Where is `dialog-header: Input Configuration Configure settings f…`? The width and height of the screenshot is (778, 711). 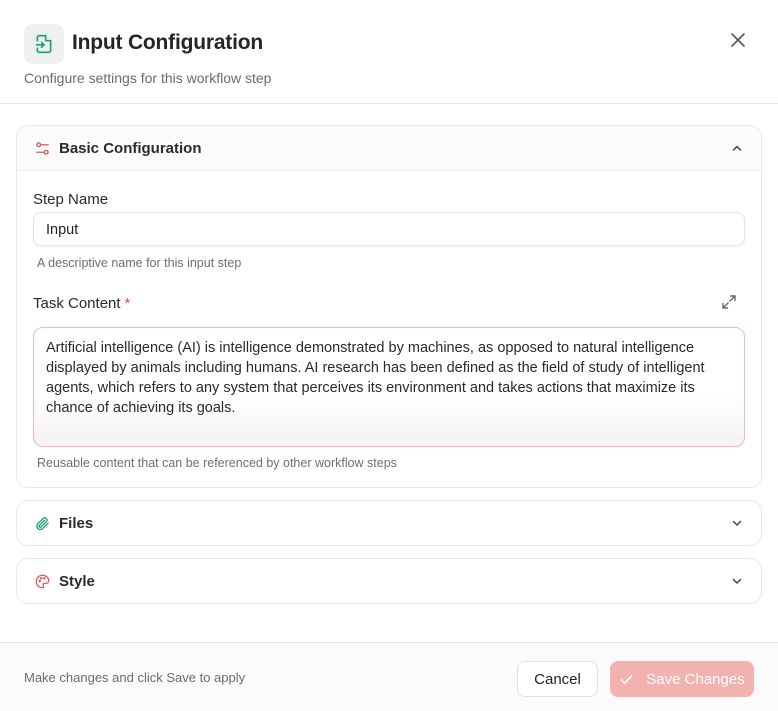
dialog-header: Input Configuration Configure settings f… is located at coordinates (389, 52).